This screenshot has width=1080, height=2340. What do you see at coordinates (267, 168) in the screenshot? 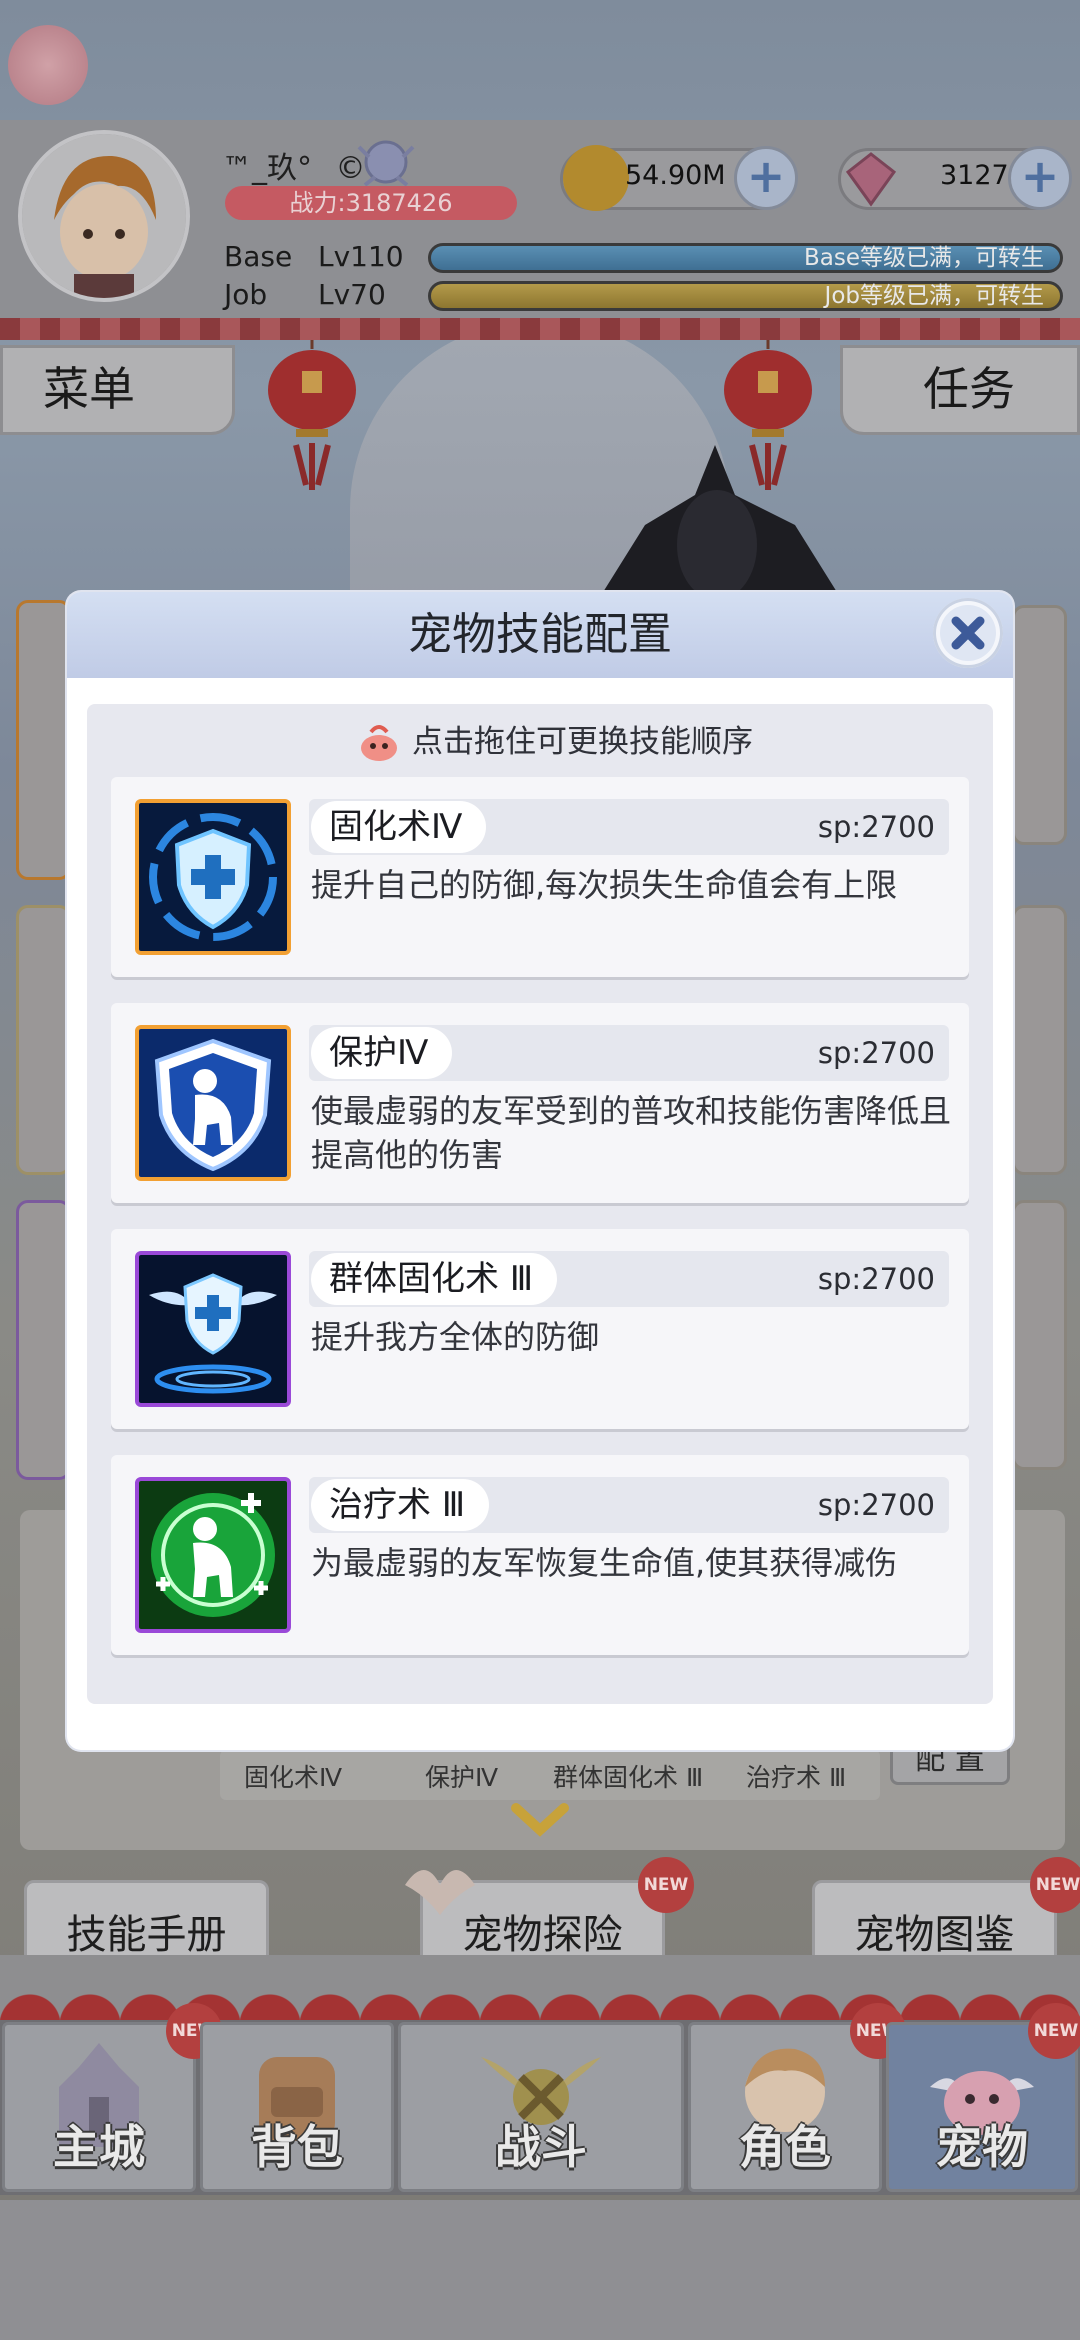
I see `player-name-text: ™_玖°` at bounding box center [267, 168].